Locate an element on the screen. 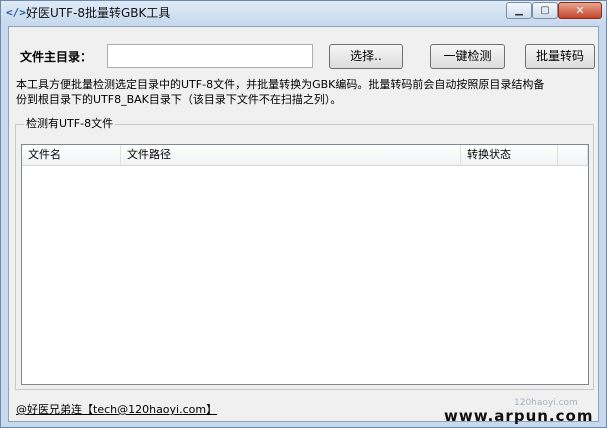 This screenshot has width=607, height=428. dir-label: 文件主目录： is located at coordinates (56, 57).